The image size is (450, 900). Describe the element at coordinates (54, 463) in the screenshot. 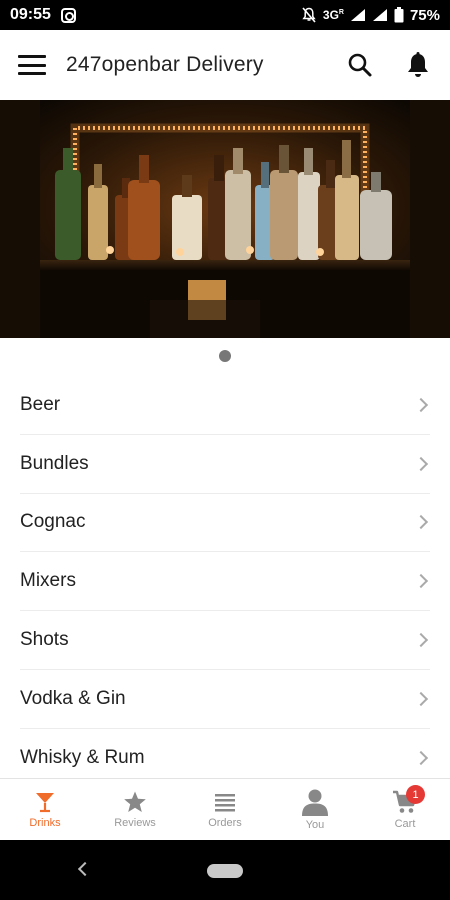

I see `category-label: Bundles` at that location.